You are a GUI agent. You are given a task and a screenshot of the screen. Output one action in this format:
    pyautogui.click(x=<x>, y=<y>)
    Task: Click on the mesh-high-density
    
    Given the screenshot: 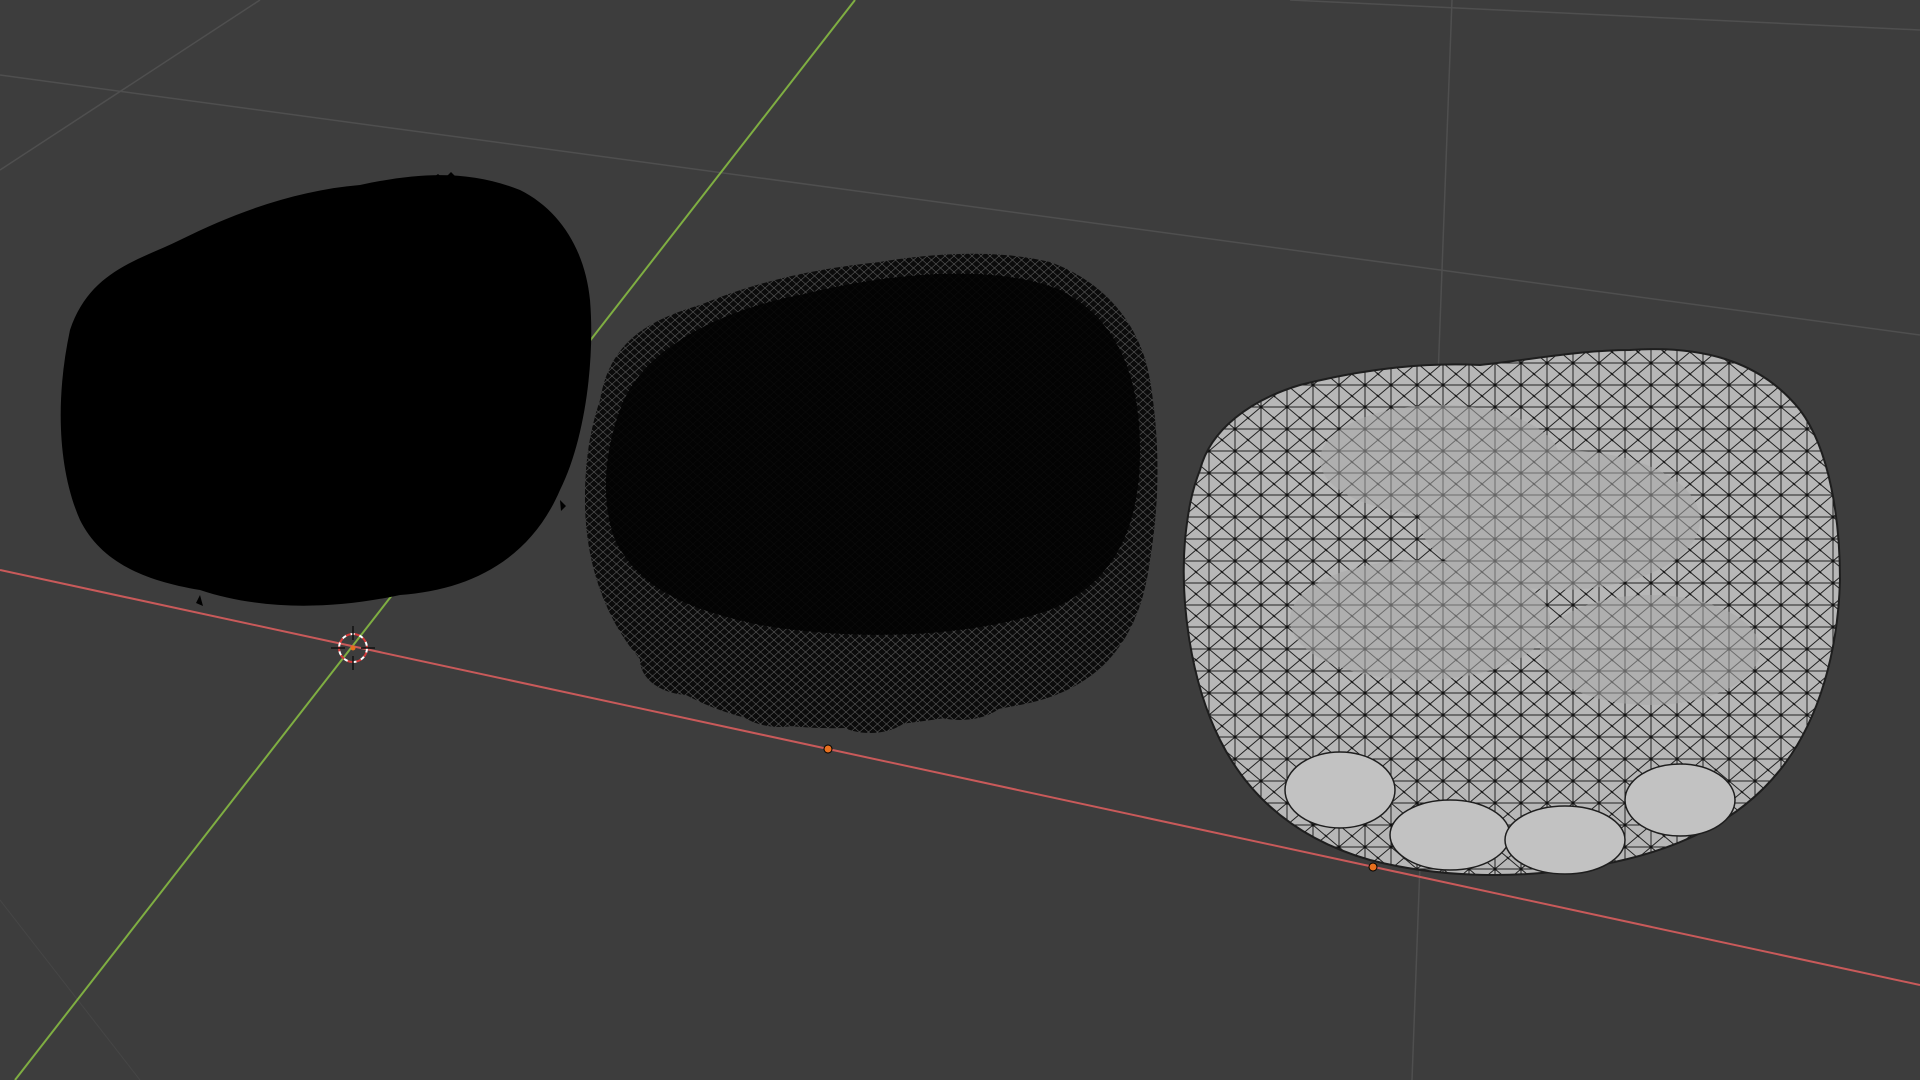 What is the action you would take?
    pyautogui.click(x=326, y=389)
    